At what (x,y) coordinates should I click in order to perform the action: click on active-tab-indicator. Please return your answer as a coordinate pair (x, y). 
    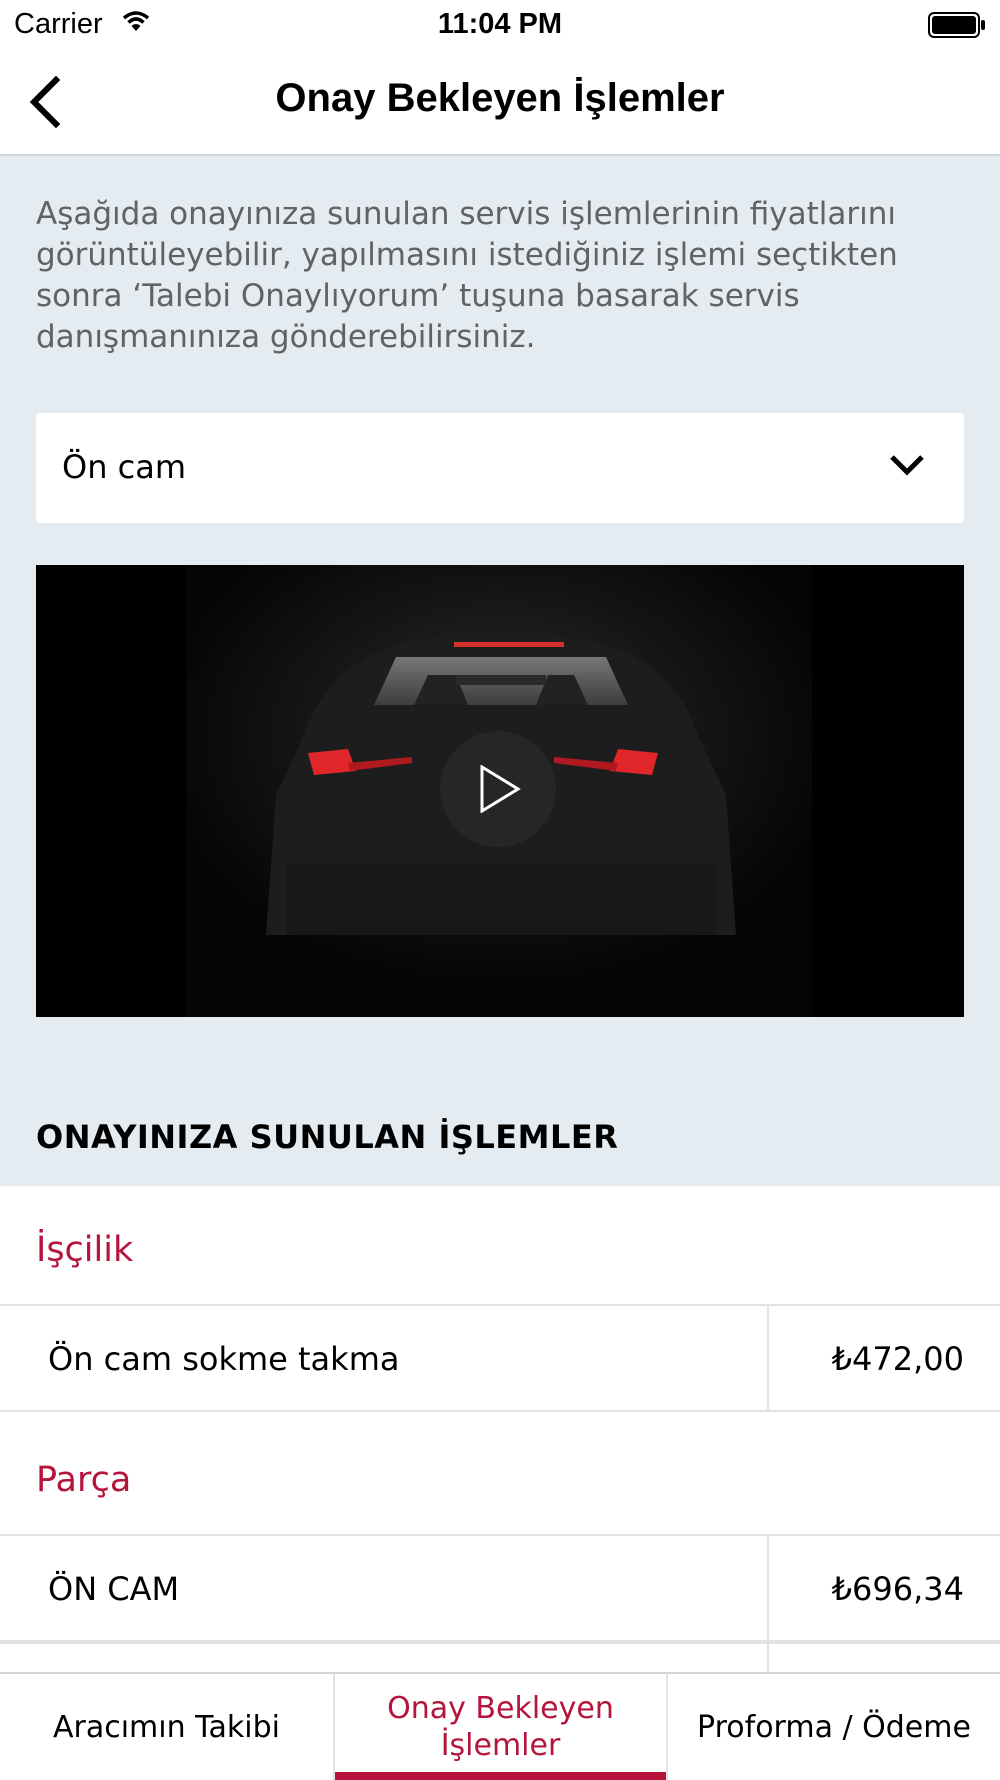
    Looking at the image, I should click on (500, 1776).